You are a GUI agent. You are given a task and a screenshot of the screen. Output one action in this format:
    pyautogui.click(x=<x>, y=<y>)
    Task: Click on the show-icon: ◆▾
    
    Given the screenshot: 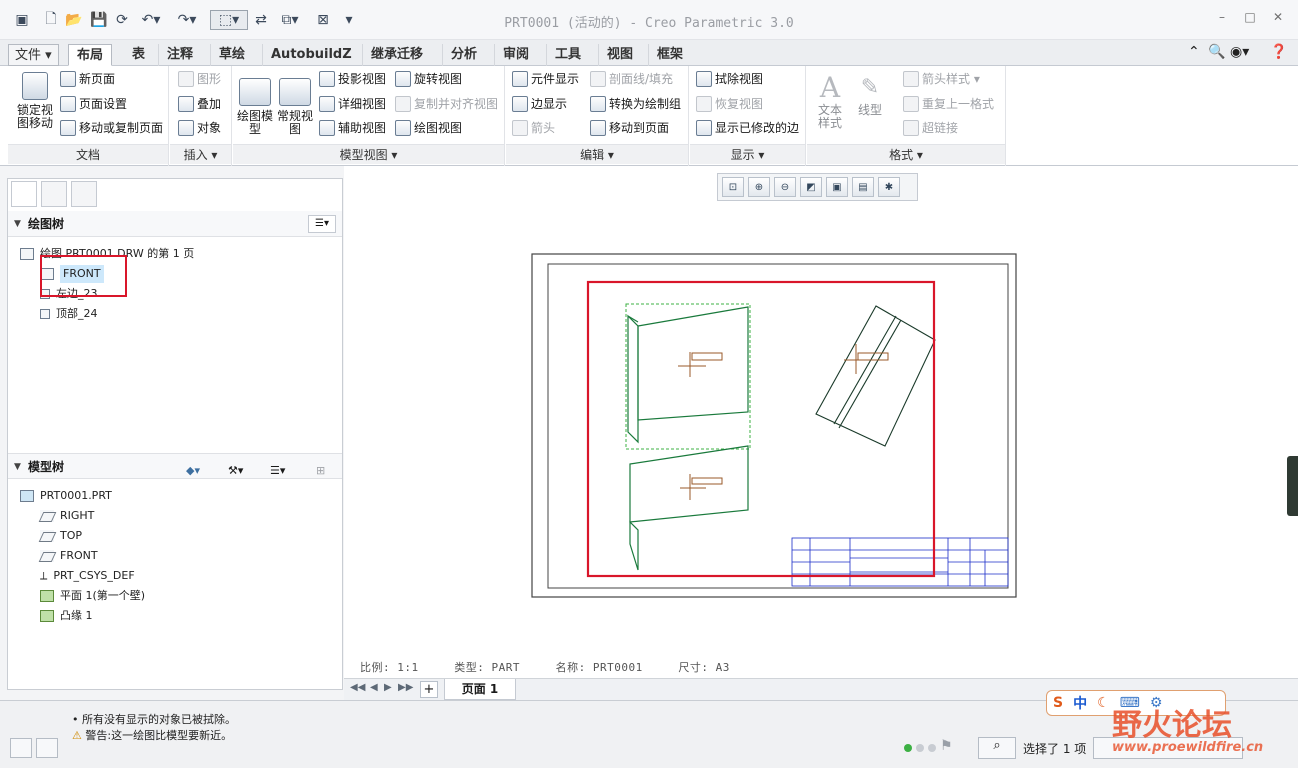 What is the action you would take?
    pyautogui.click(x=193, y=471)
    